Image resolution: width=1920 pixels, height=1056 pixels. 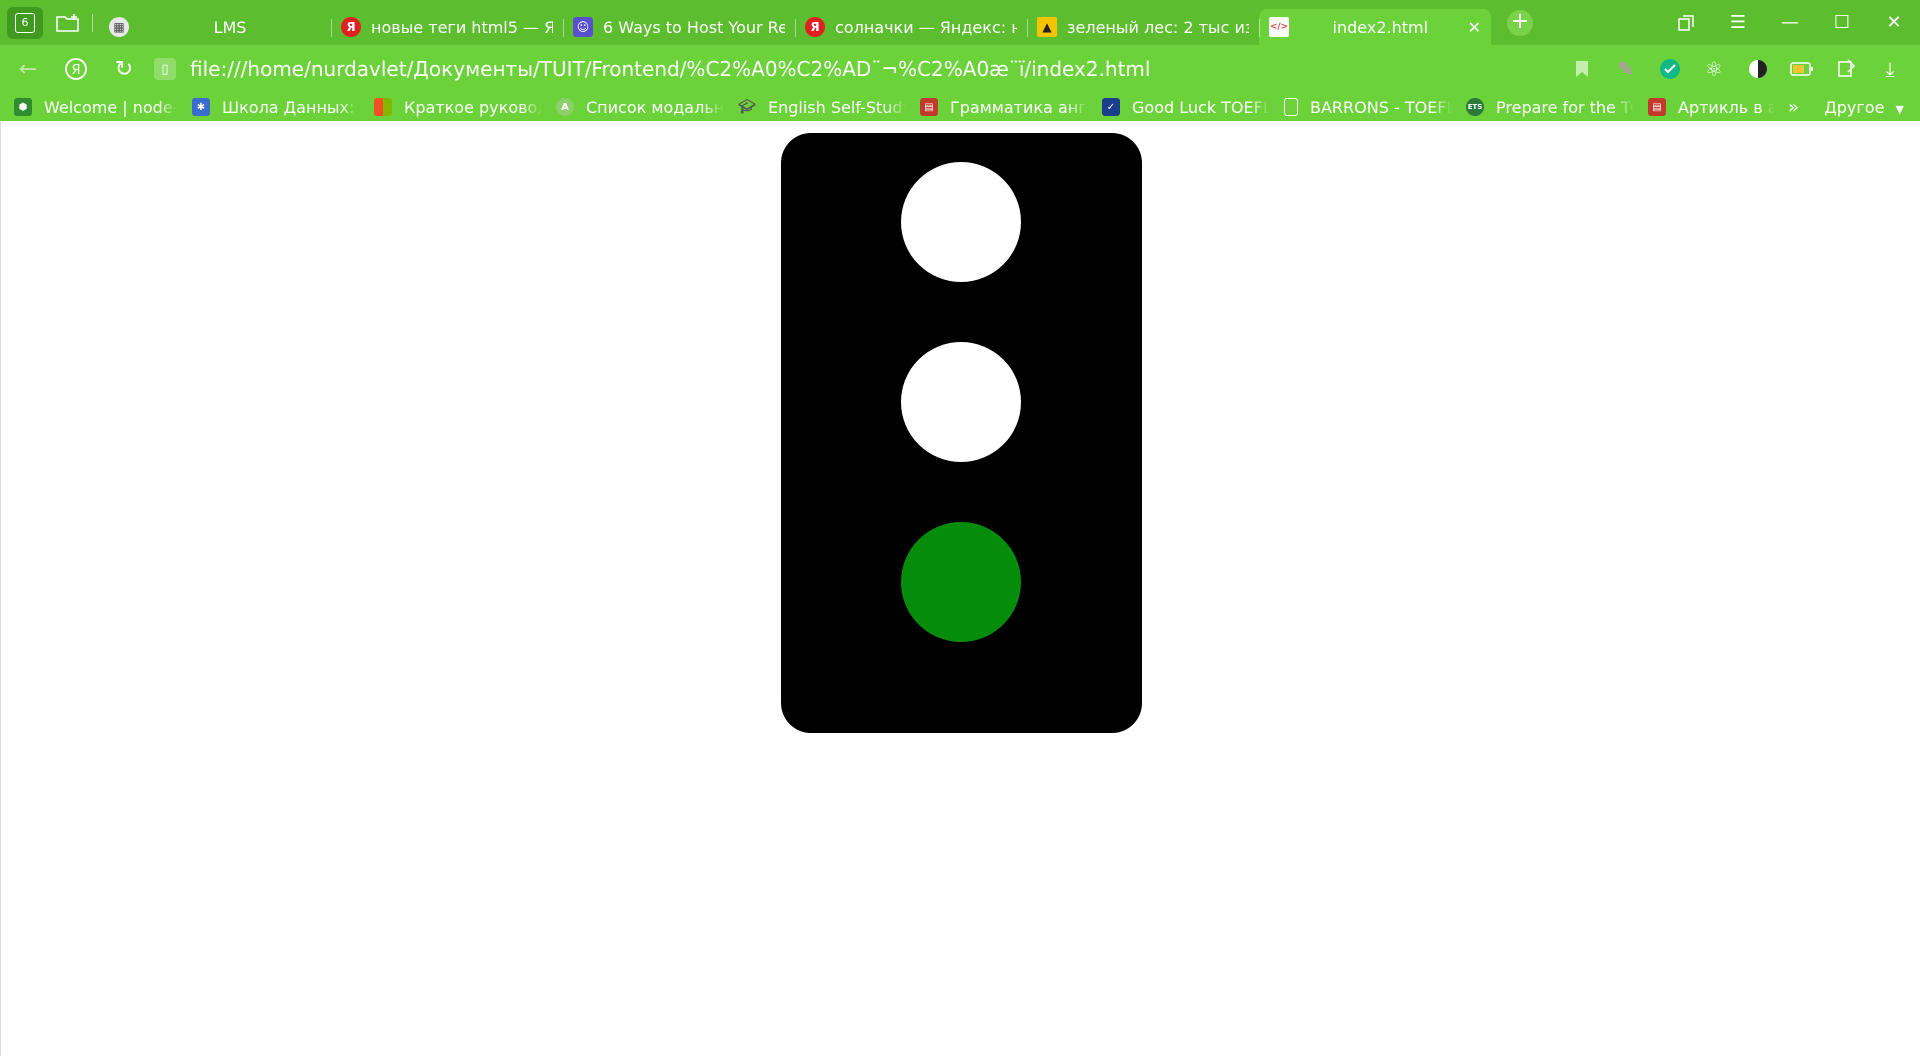 I want to click on reload-icon: ↻, so click(x=124, y=69).